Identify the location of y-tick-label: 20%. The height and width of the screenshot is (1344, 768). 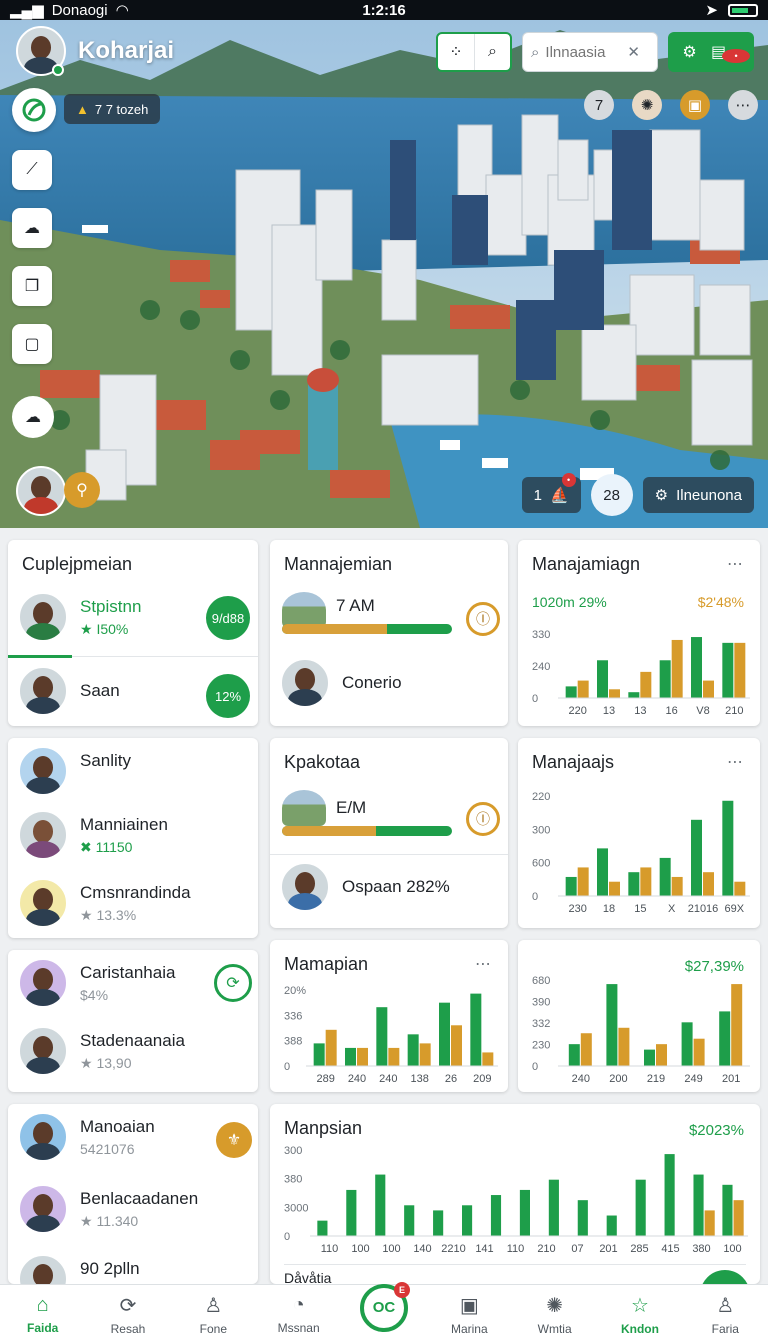
(295, 991).